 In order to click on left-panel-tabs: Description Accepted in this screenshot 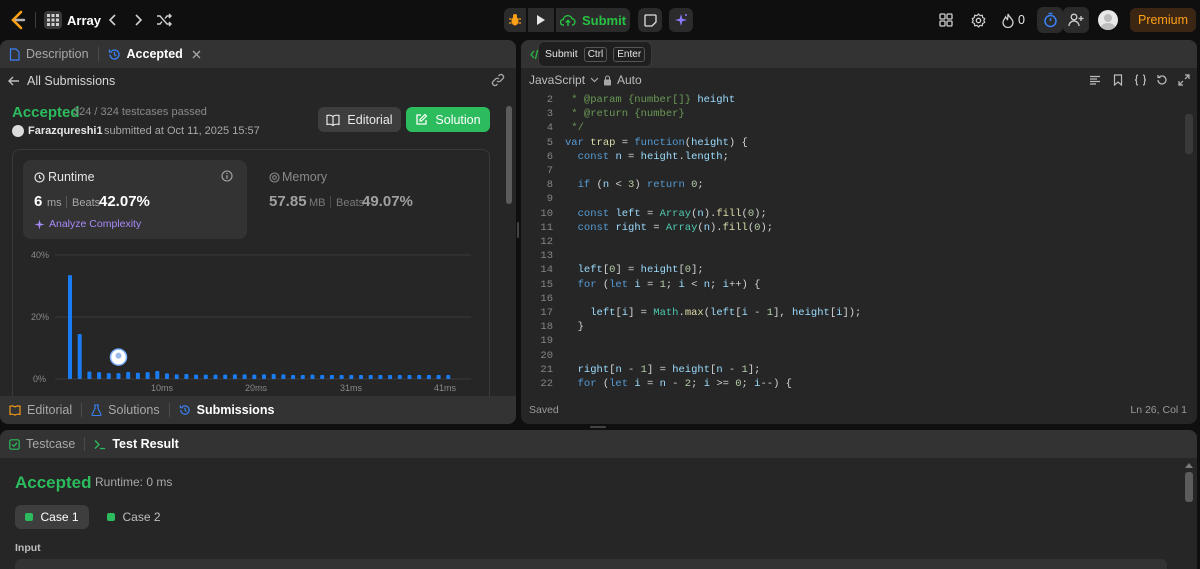, I will do `click(258, 54)`.